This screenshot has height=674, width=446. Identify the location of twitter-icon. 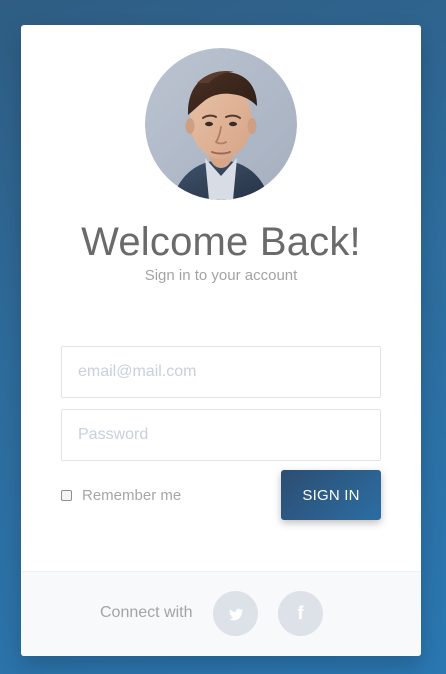
(236, 614).